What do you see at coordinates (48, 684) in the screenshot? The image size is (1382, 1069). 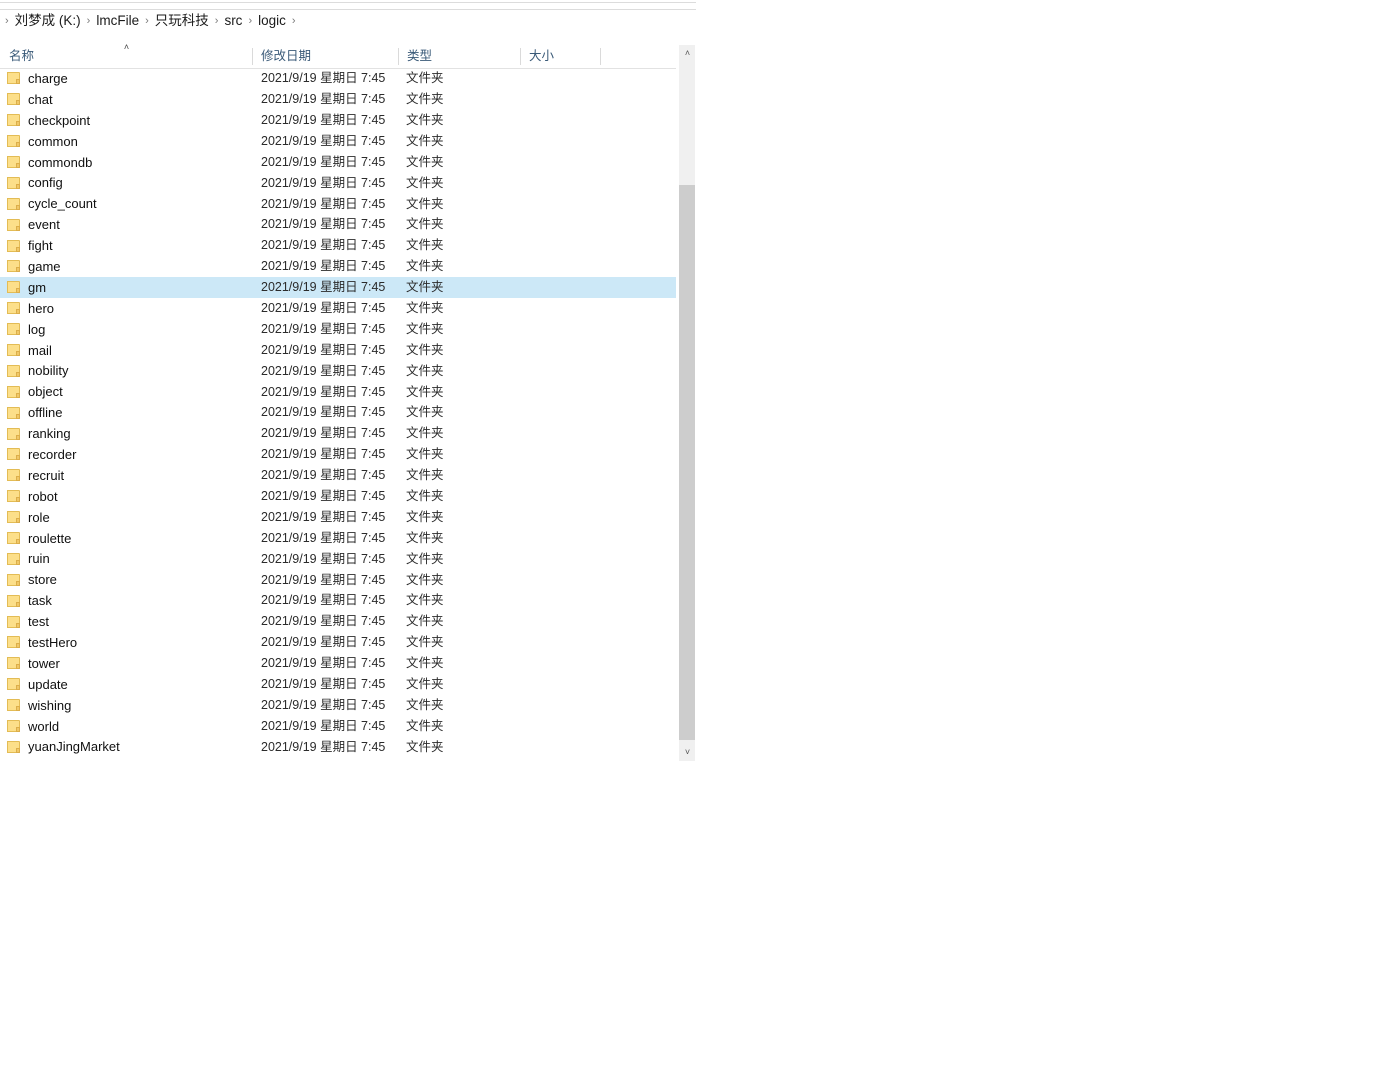 I see `file-row-name-label: update` at bounding box center [48, 684].